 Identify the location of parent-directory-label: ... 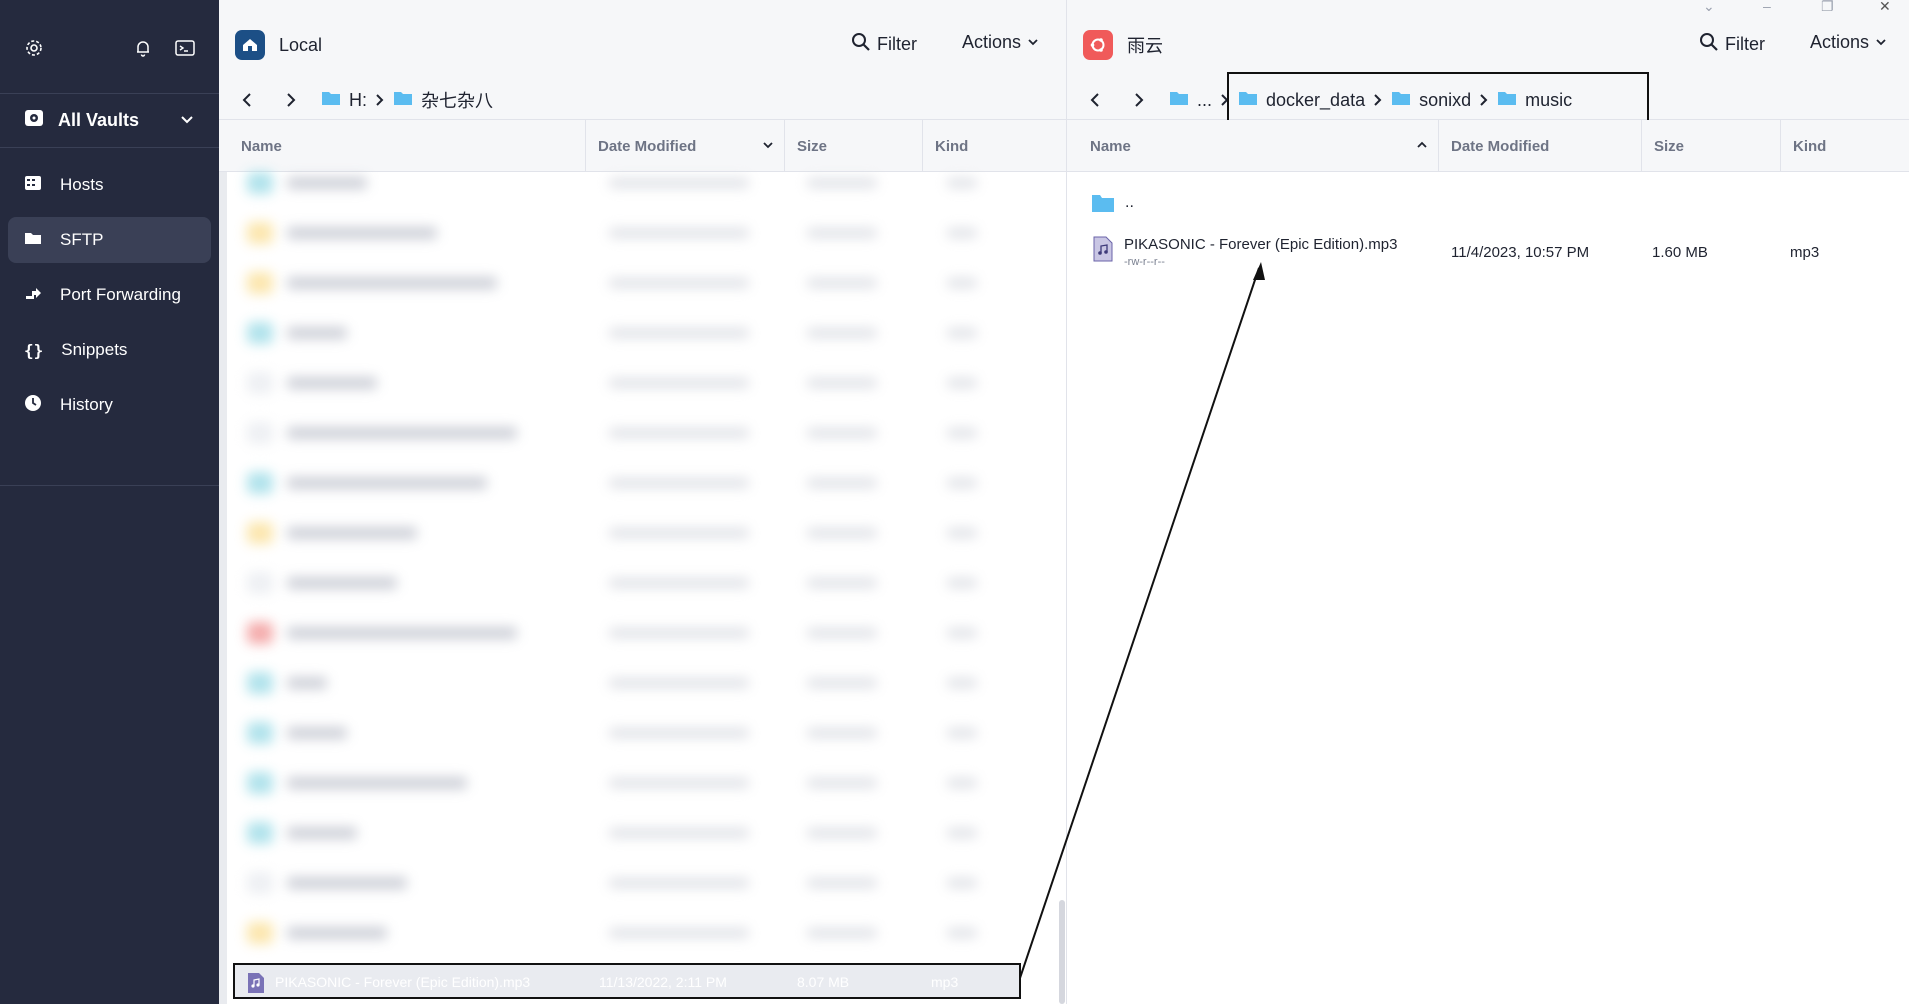
(1129, 202).